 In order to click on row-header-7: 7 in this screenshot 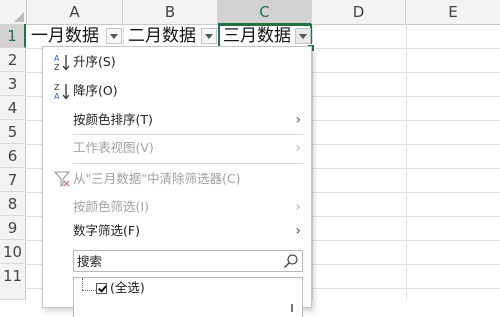, I will do `click(13, 180)`.